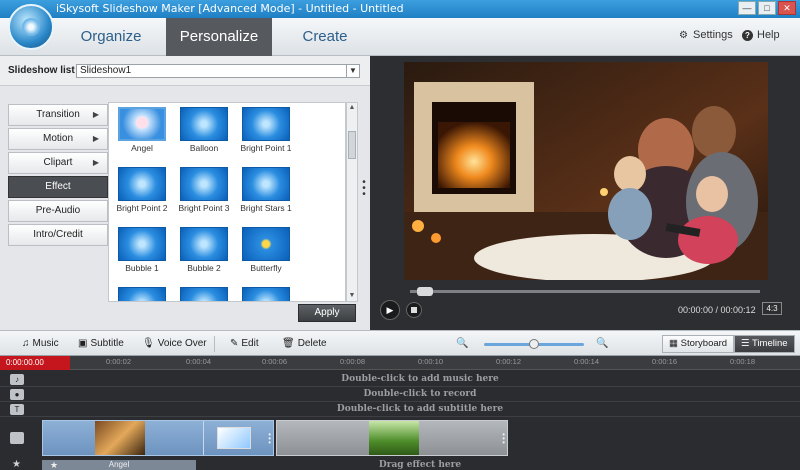 This screenshot has height=470, width=800. Describe the element at coordinates (106, 70) in the screenshot. I see `slideshow-select-value: Slideshow1` at that location.